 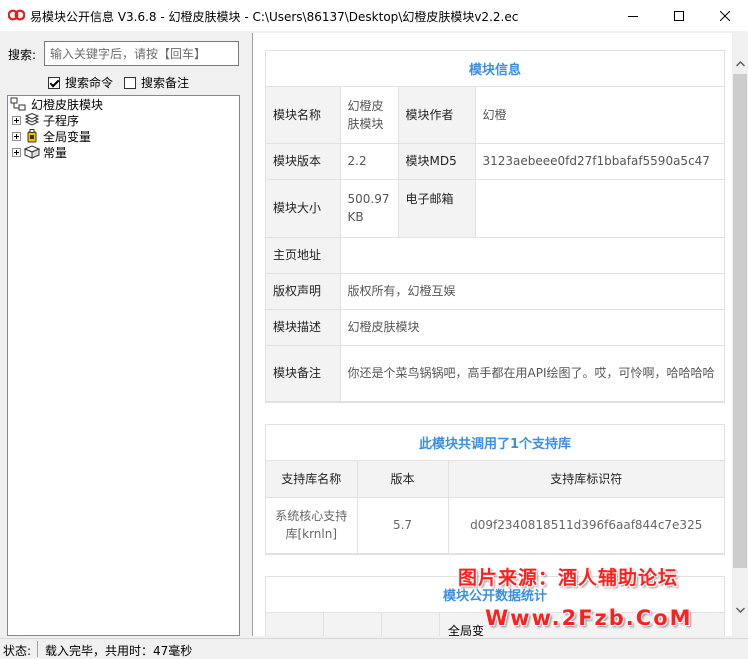 I want to click on info-row: 模块名称 幻橙皮肤模块 模块作者 幻橙, so click(x=495, y=115).